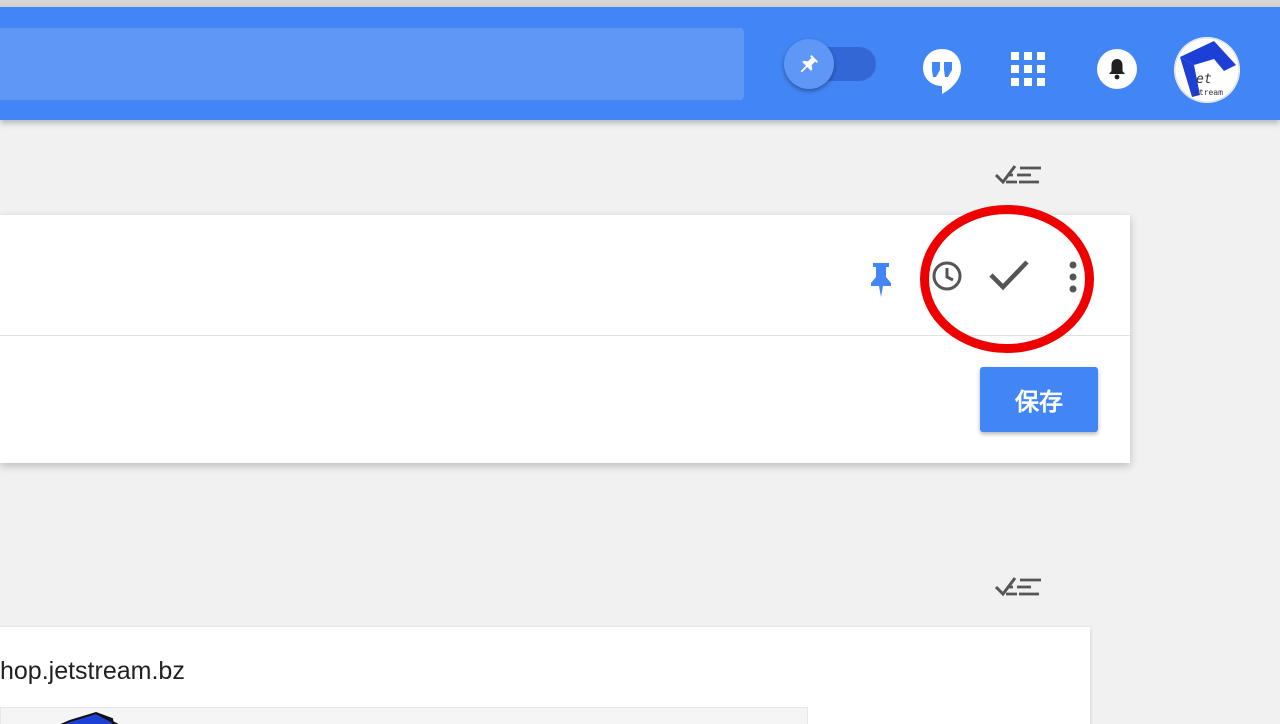  Describe the element at coordinates (372, 64) in the screenshot. I see `search-input` at that location.